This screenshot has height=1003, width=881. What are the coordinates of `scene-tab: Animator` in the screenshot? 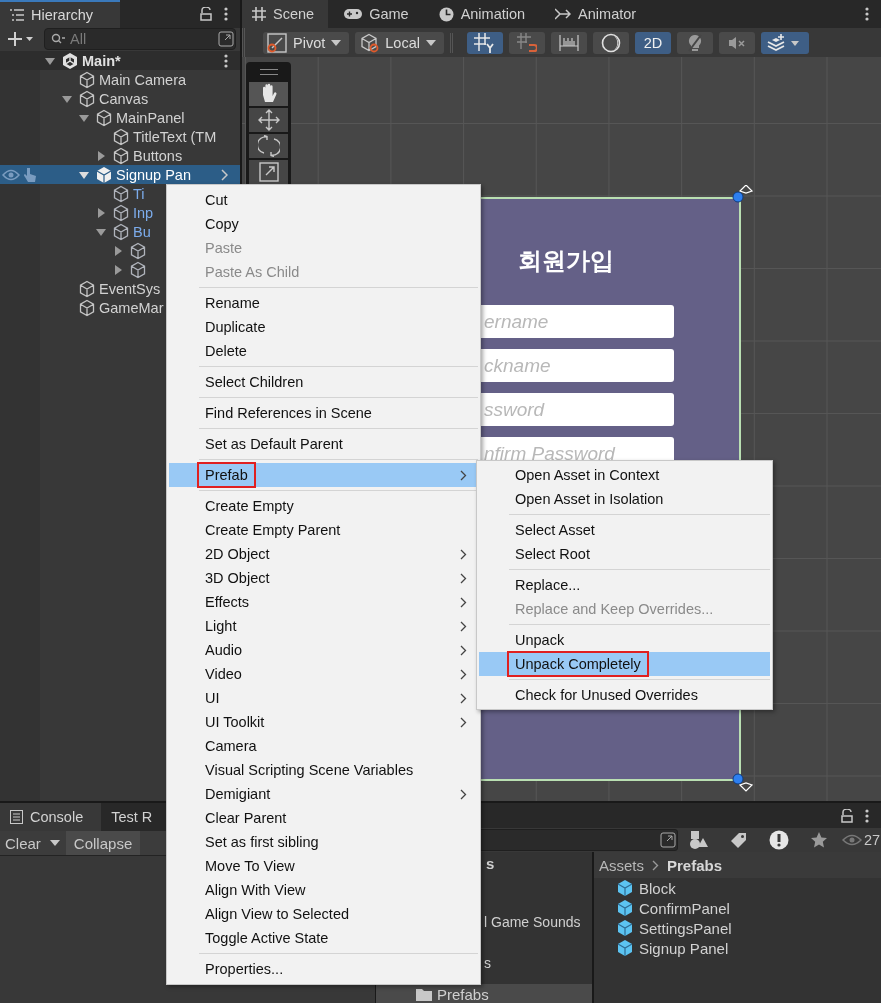 It's located at (598, 14).